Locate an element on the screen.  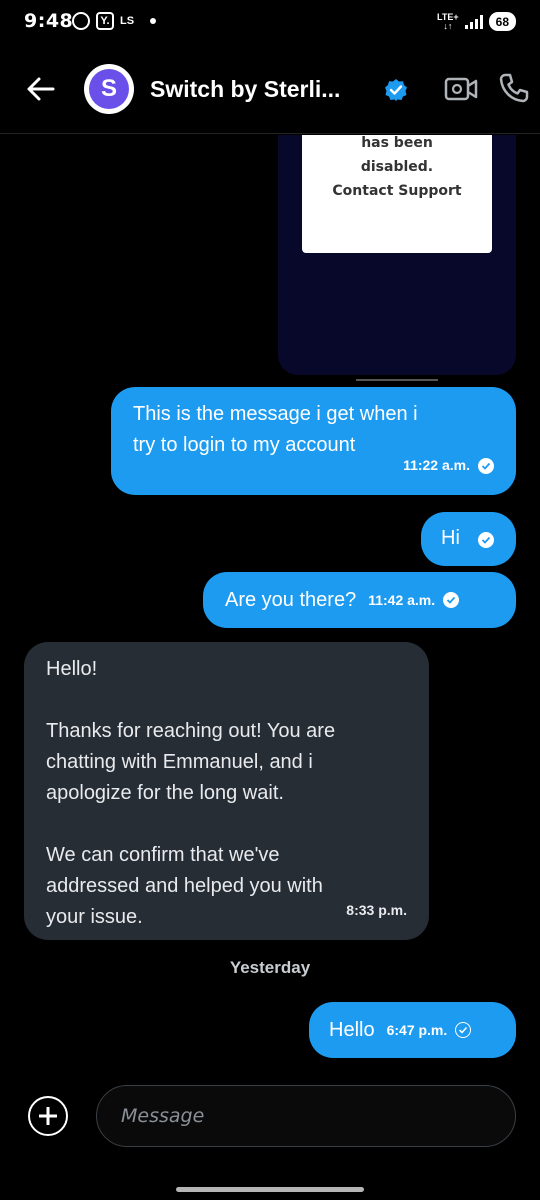
message-text: This is the message i get when i is located at coordinates (275, 414).